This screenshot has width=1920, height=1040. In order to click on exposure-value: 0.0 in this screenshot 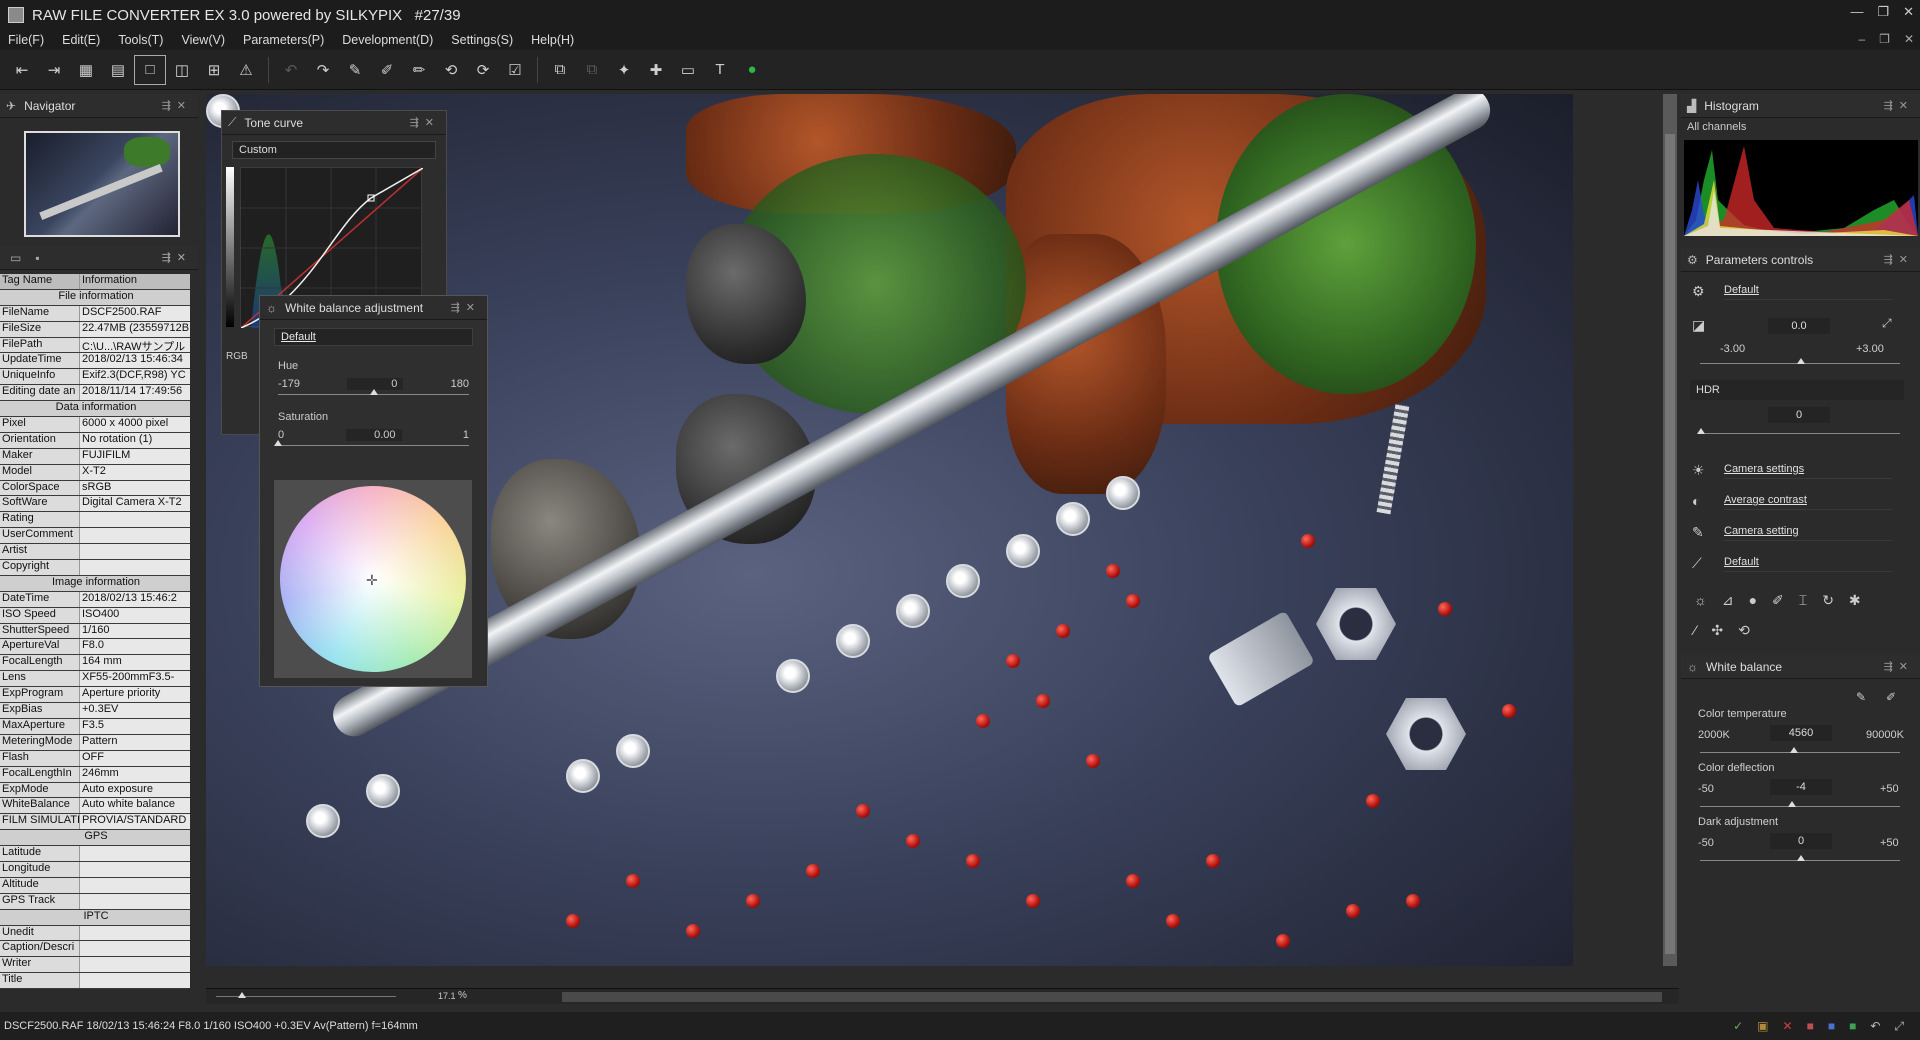, I will do `click(1799, 326)`.